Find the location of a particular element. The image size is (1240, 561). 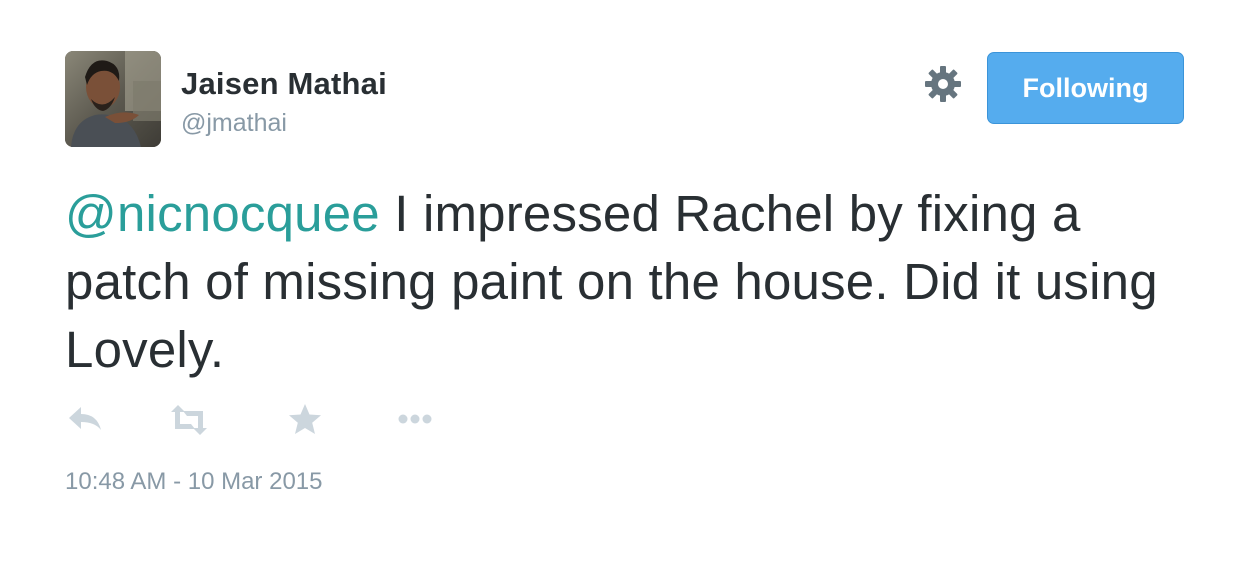

tweet-timestamp: 10:48 AM - 10 Mar 2015 is located at coordinates (193, 482).